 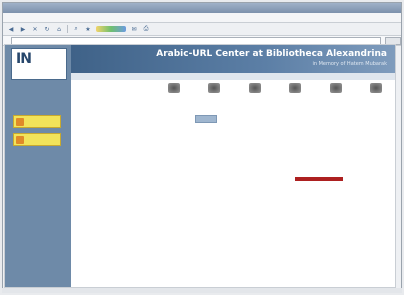 I want to click on refresh-icon: ↻, so click(x=47, y=29).